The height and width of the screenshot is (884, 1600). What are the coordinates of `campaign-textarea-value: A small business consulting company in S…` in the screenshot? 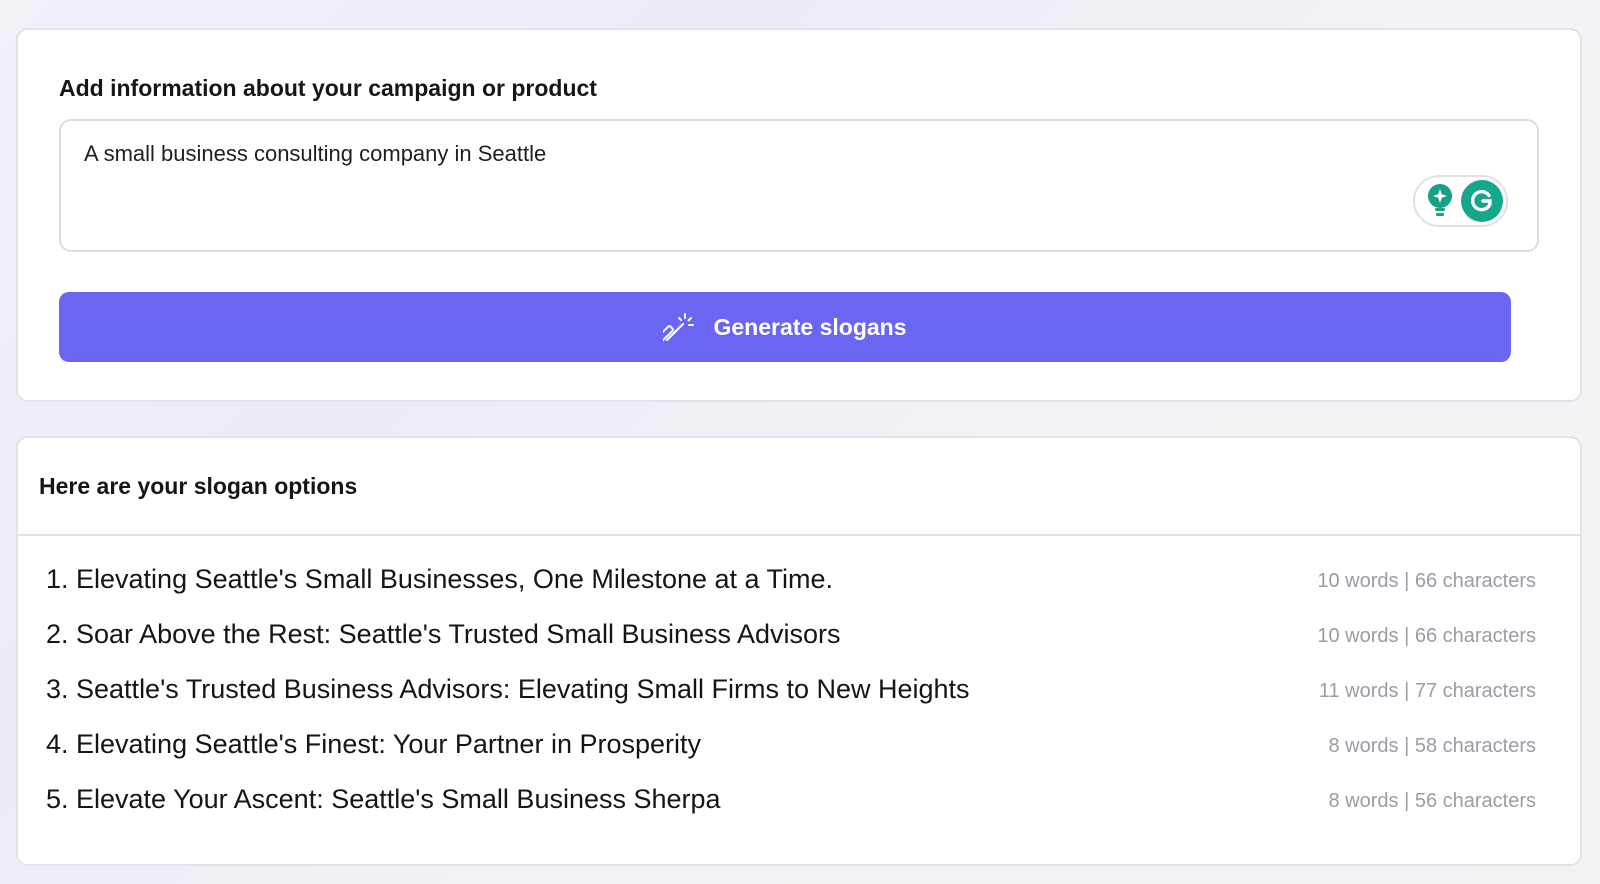 It's located at (315, 154).